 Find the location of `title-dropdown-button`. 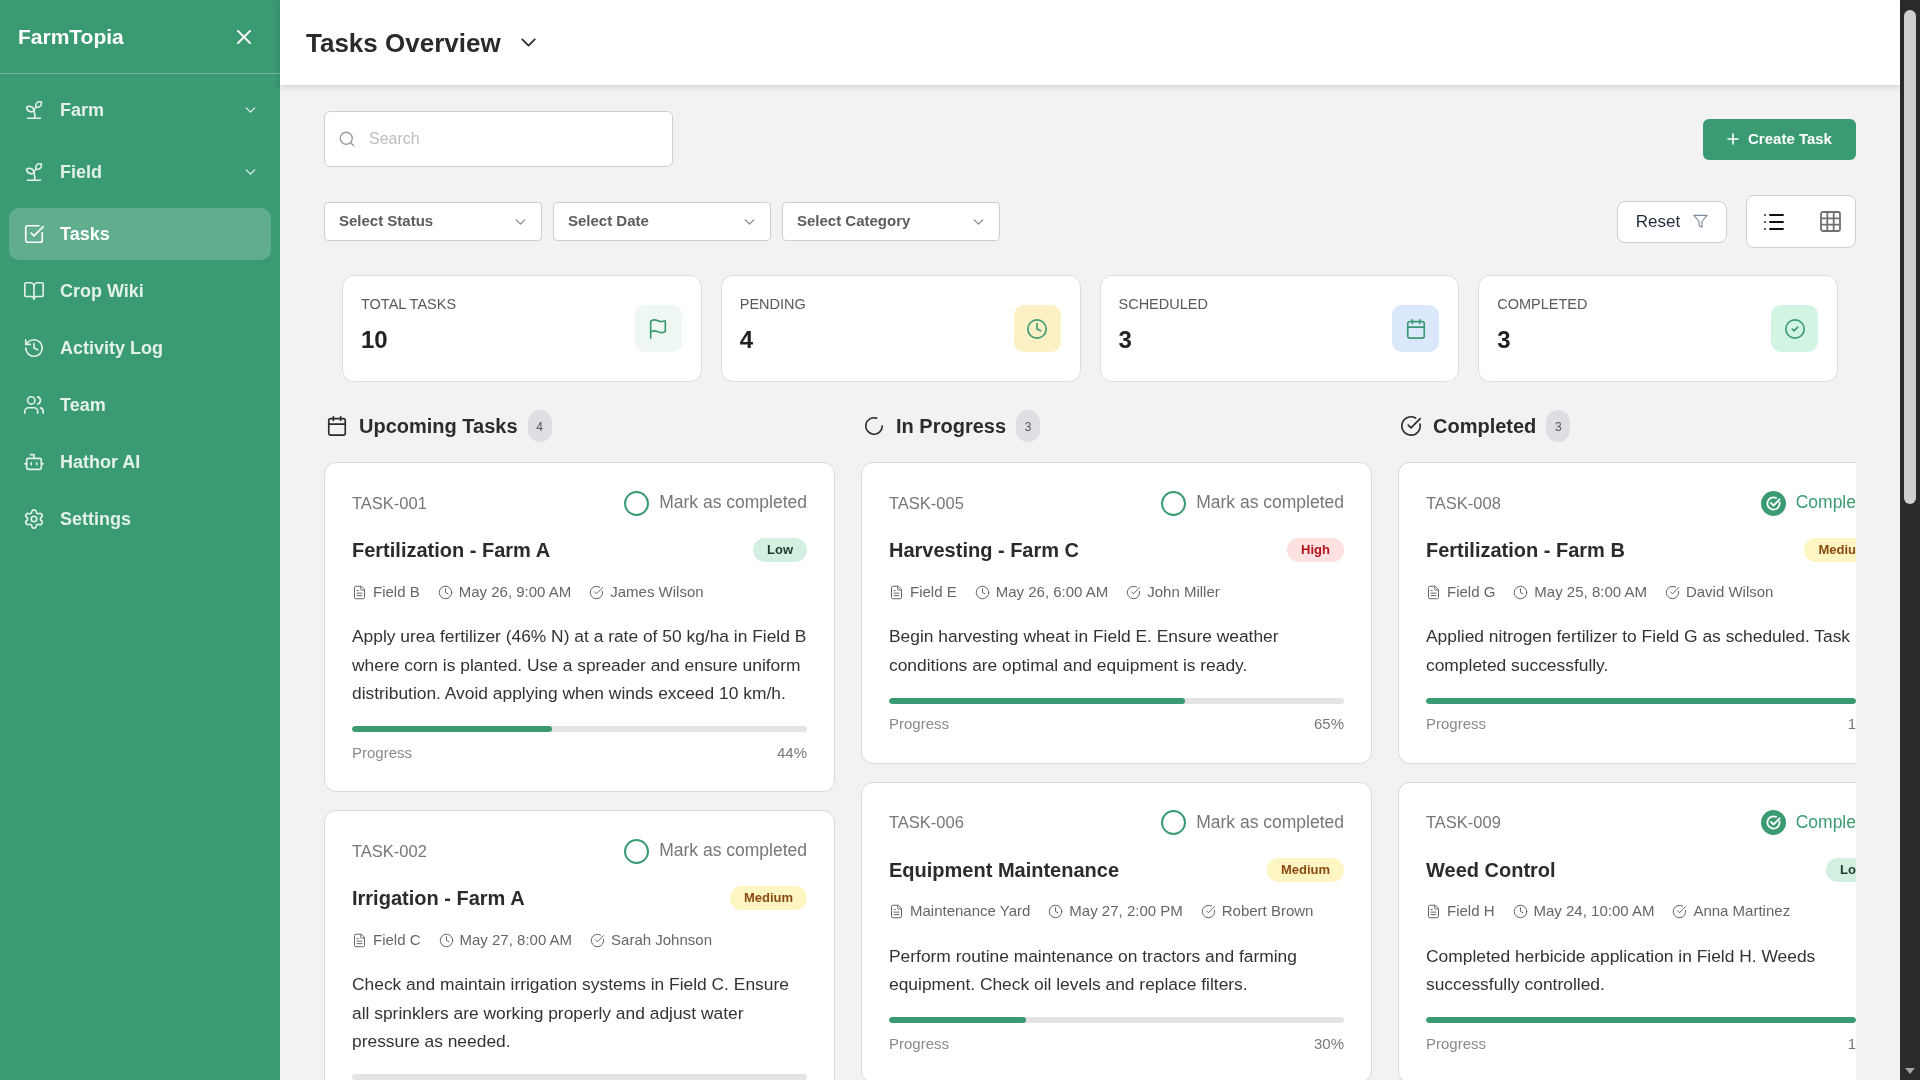

title-dropdown-button is located at coordinates (528, 42).